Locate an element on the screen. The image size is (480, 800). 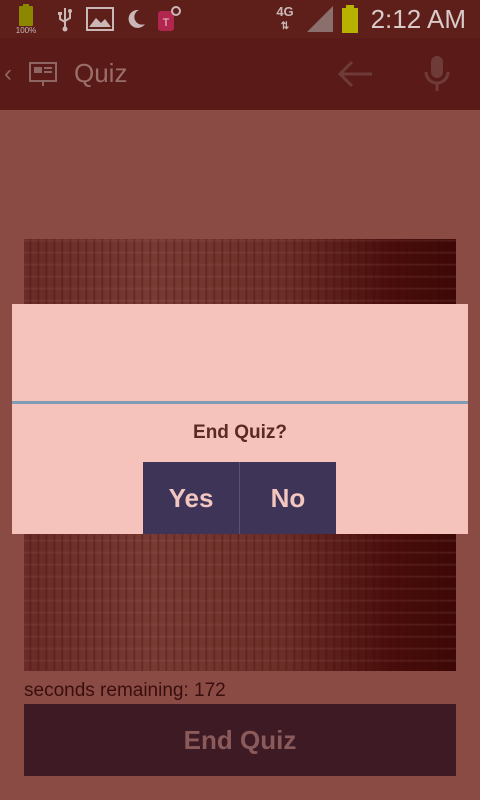
back-arrow-icon is located at coordinates (356, 74).